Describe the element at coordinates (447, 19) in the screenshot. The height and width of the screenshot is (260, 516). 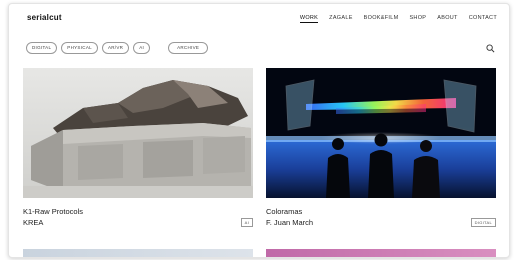
I see `nav-item-about: ABOUT` at that location.